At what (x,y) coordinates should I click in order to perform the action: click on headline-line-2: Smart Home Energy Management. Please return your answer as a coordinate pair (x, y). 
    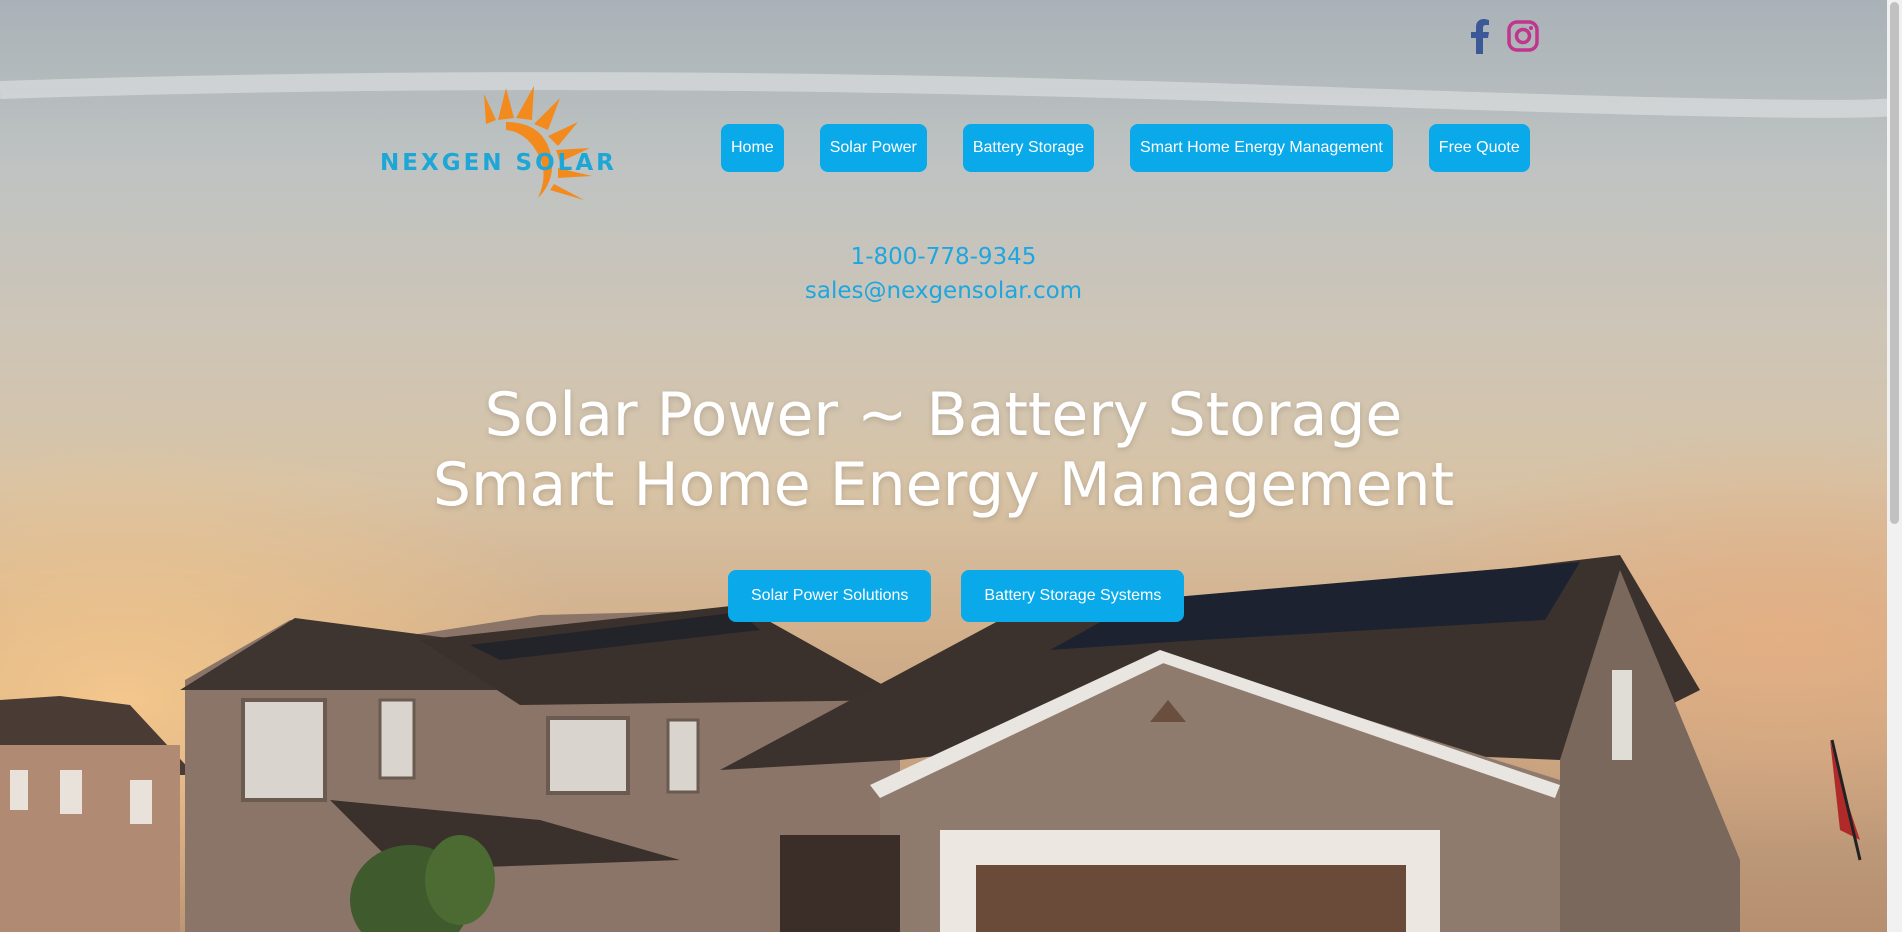
    Looking at the image, I should click on (943, 485).